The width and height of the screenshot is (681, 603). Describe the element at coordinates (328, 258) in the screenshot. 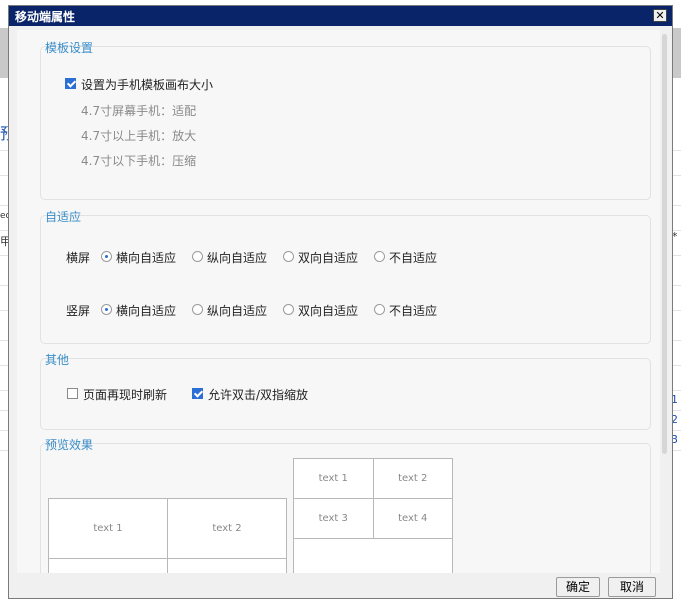

I see `landscape-both-label: 双向自适应` at that location.